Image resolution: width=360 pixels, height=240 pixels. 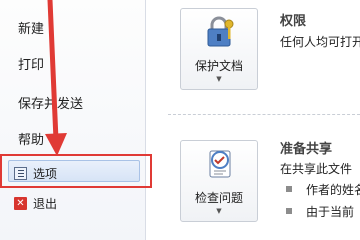 What do you see at coordinates (45, 204) in the screenshot?
I see `nav-exit-label: 退出` at bounding box center [45, 204].